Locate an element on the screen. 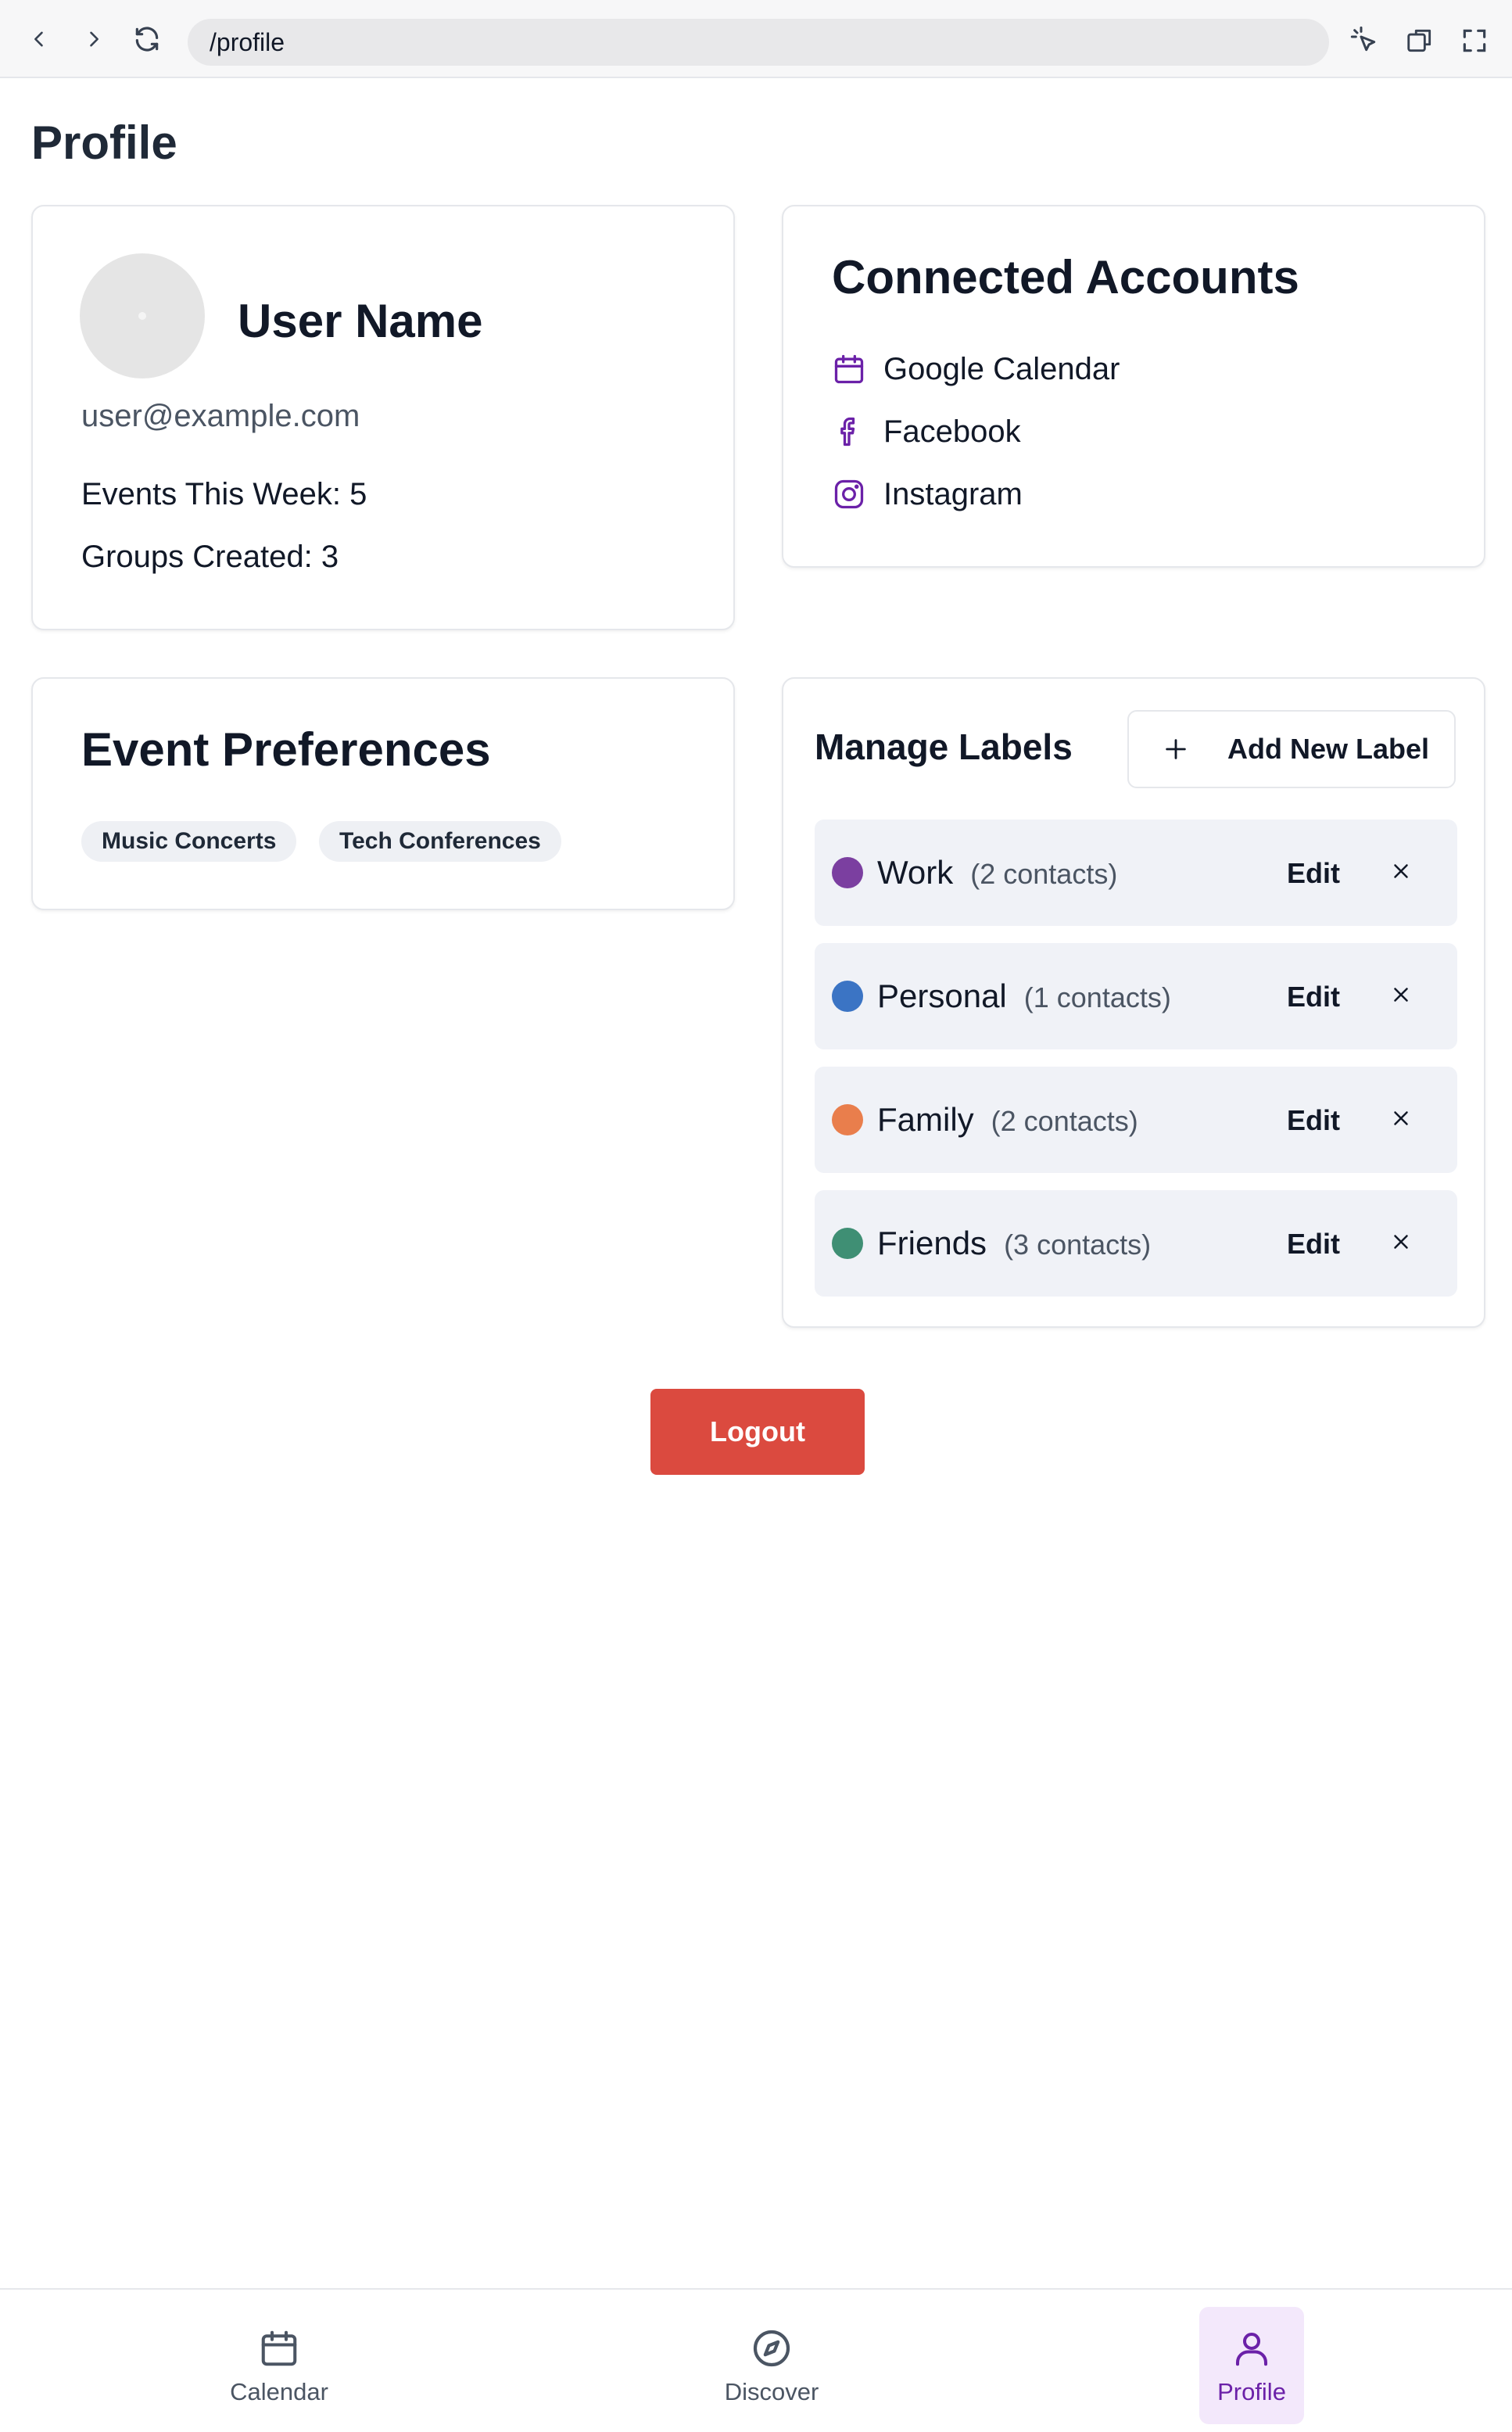 This screenshot has width=1512, height=2432. window-icon is located at coordinates (1420, 40).